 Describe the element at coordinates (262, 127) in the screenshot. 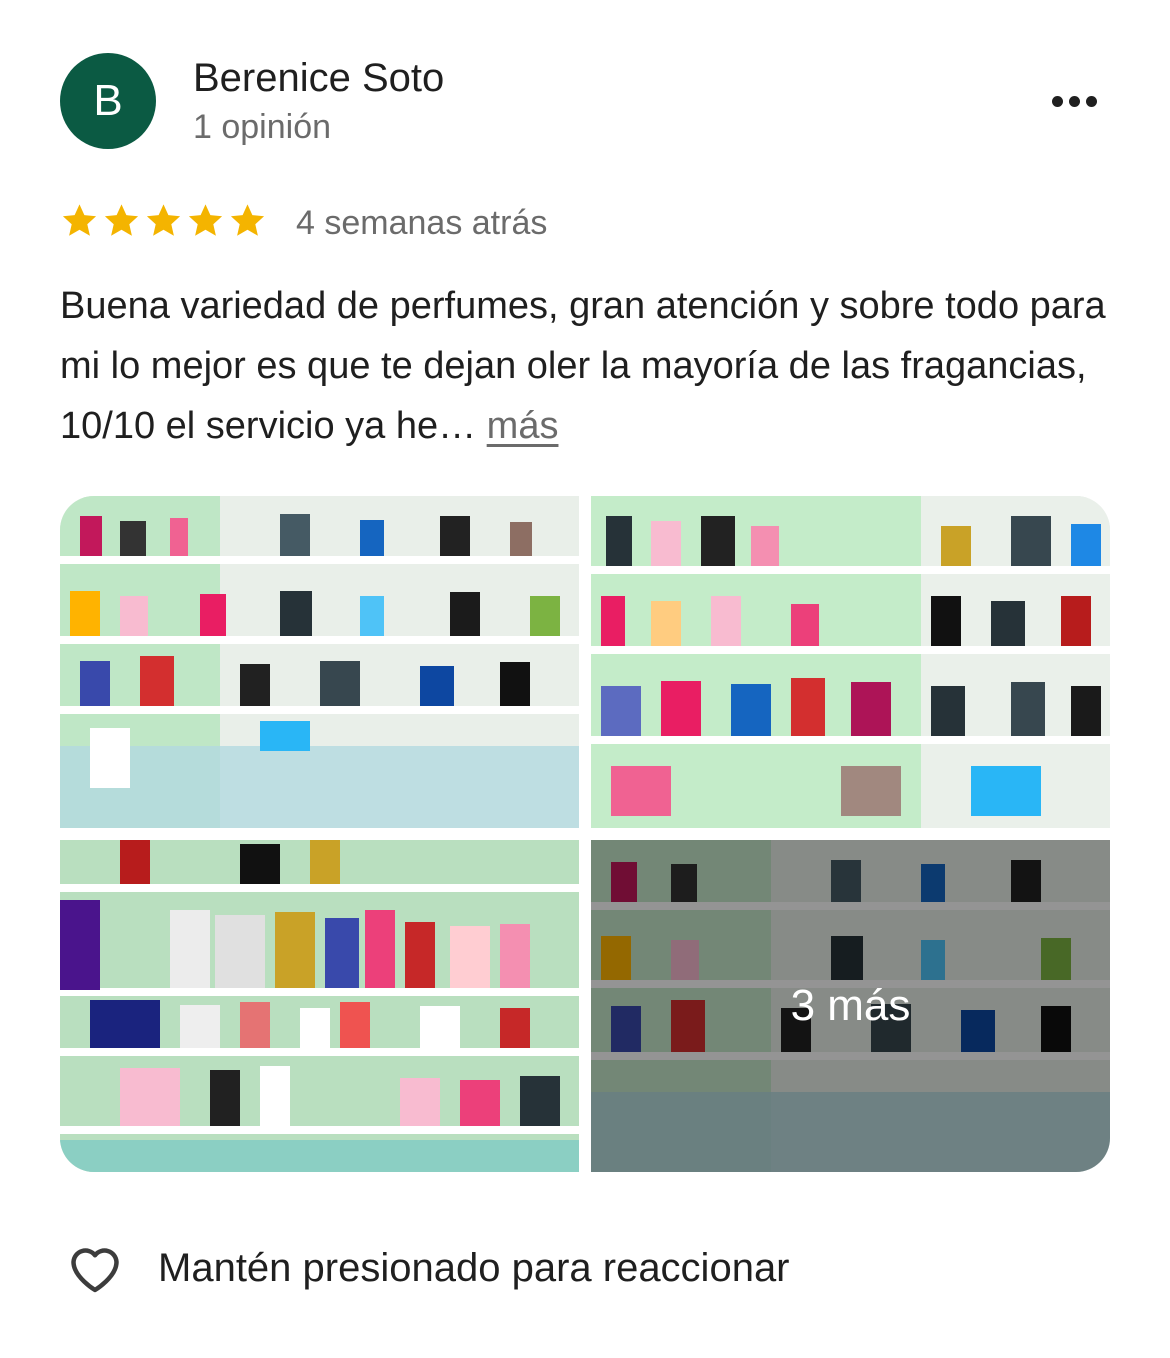

I see `author-review-count: 1 opinión` at that location.